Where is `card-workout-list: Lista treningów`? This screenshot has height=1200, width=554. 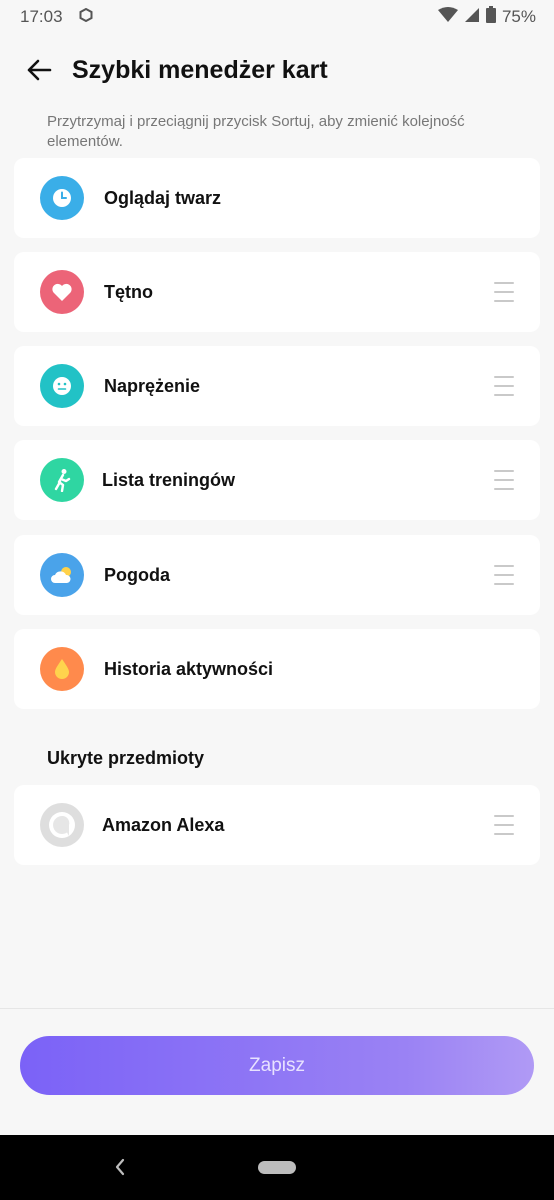 card-workout-list: Lista treningów is located at coordinates (277, 480).